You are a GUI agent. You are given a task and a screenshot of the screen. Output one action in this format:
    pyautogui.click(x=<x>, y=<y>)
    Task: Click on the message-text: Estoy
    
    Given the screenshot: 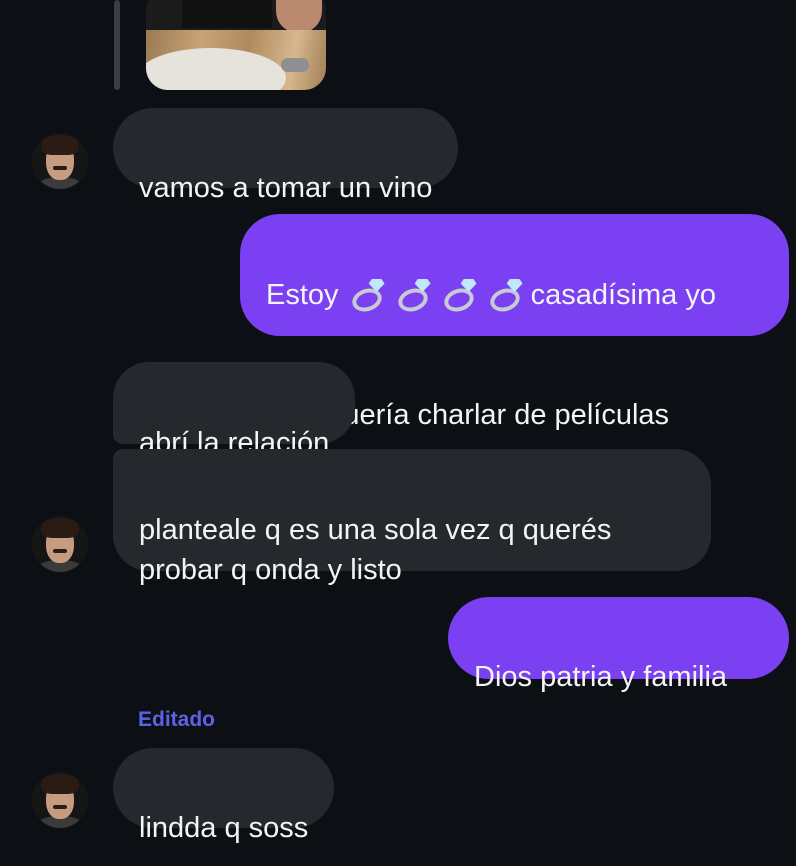 What is the action you would take?
    pyautogui.click(x=306, y=295)
    